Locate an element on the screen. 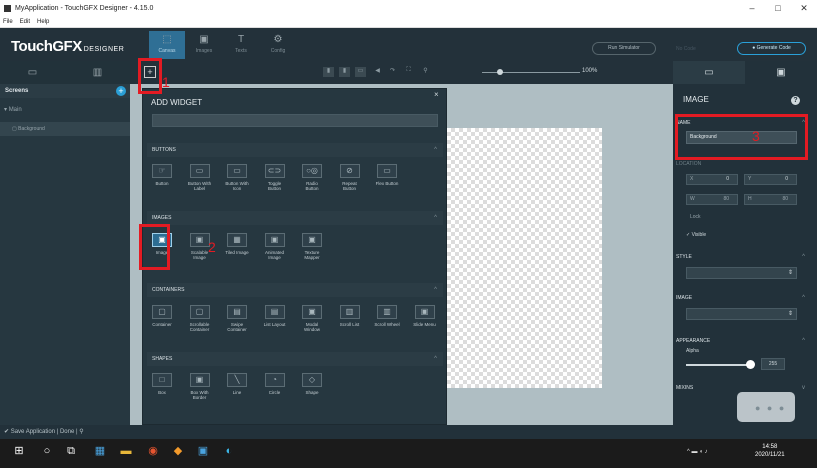 The height and width of the screenshot is (468, 817). align-center-icon: ▮ is located at coordinates (344, 72).